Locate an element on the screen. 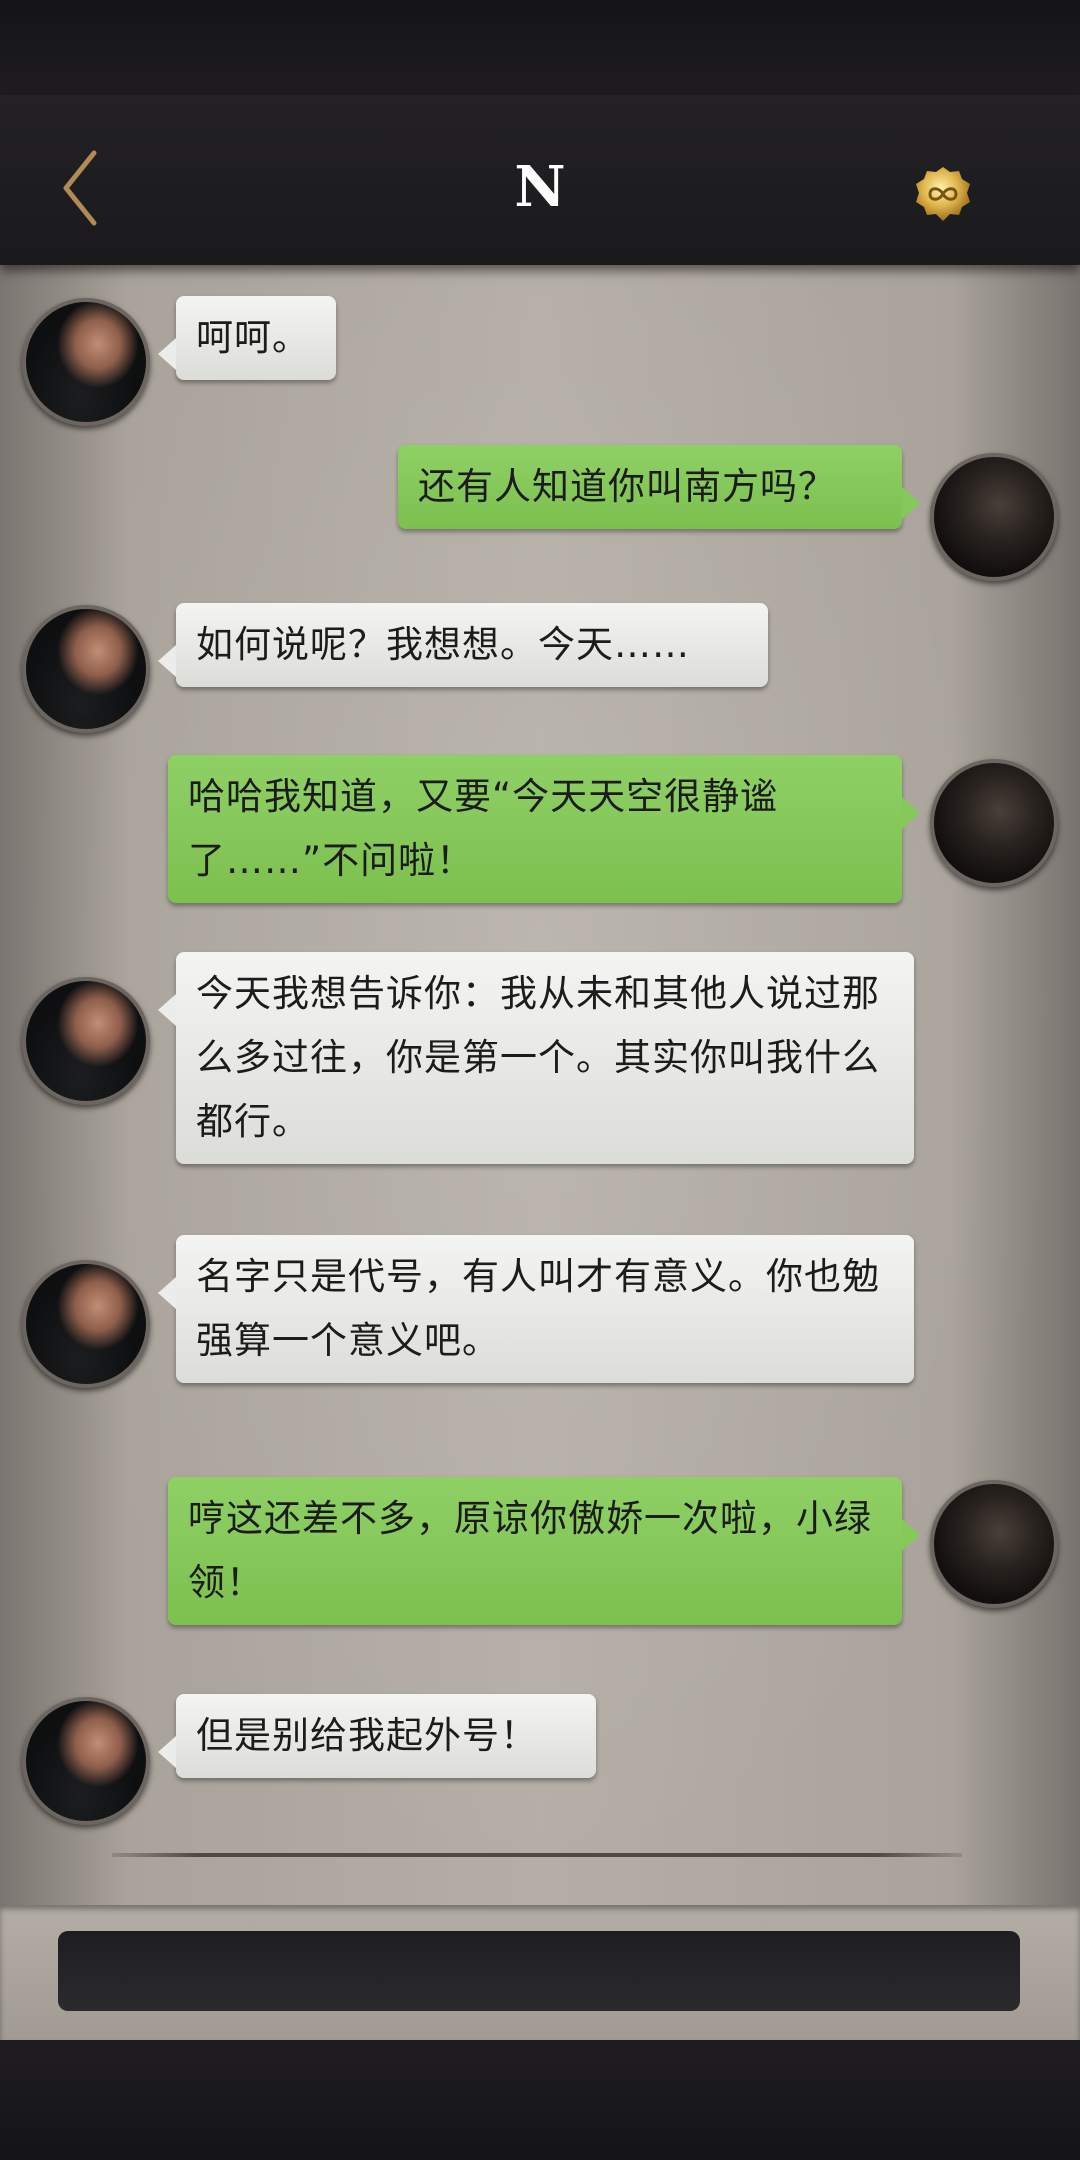 Image resolution: width=1080 pixels, height=2160 pixels. message-input is located at coordinates (539, 1971).